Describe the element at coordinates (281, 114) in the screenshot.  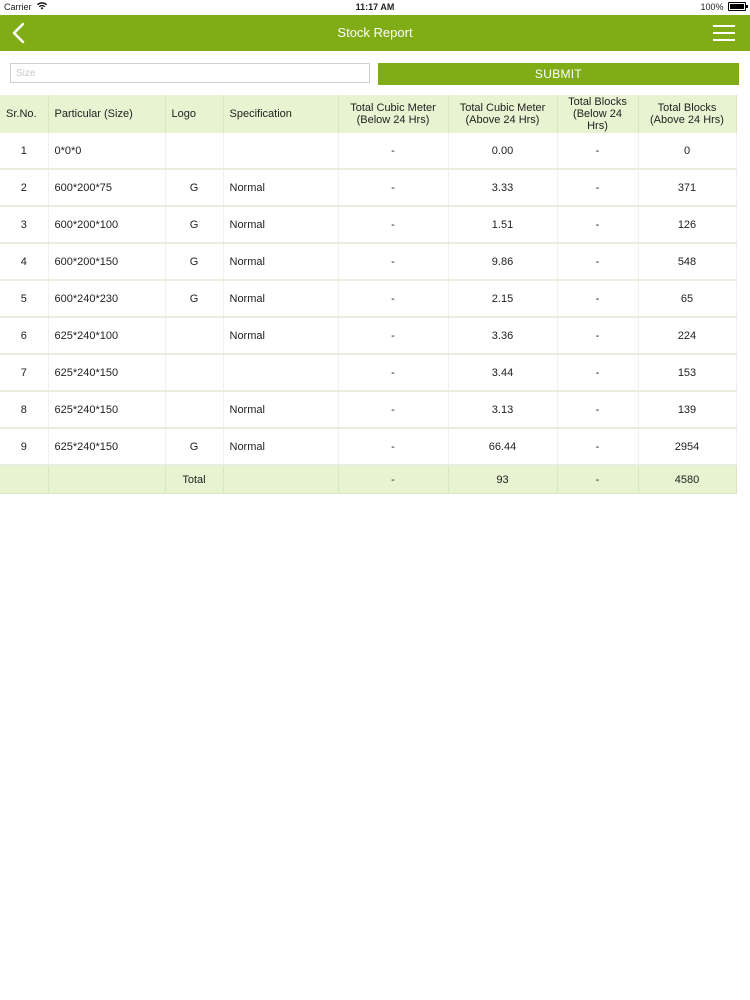
I see `header-specification: Specification` at that location.